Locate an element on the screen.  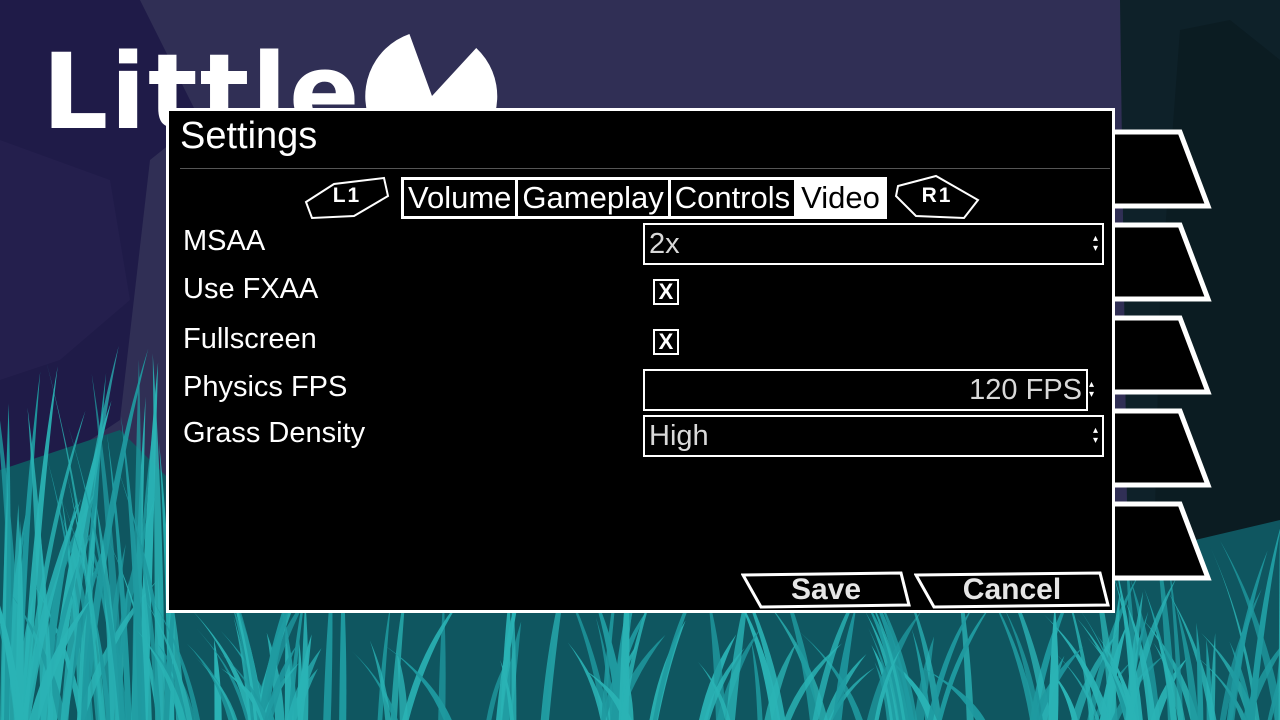
prev-tab-hint: L1 is located at coordinates (347, 195).